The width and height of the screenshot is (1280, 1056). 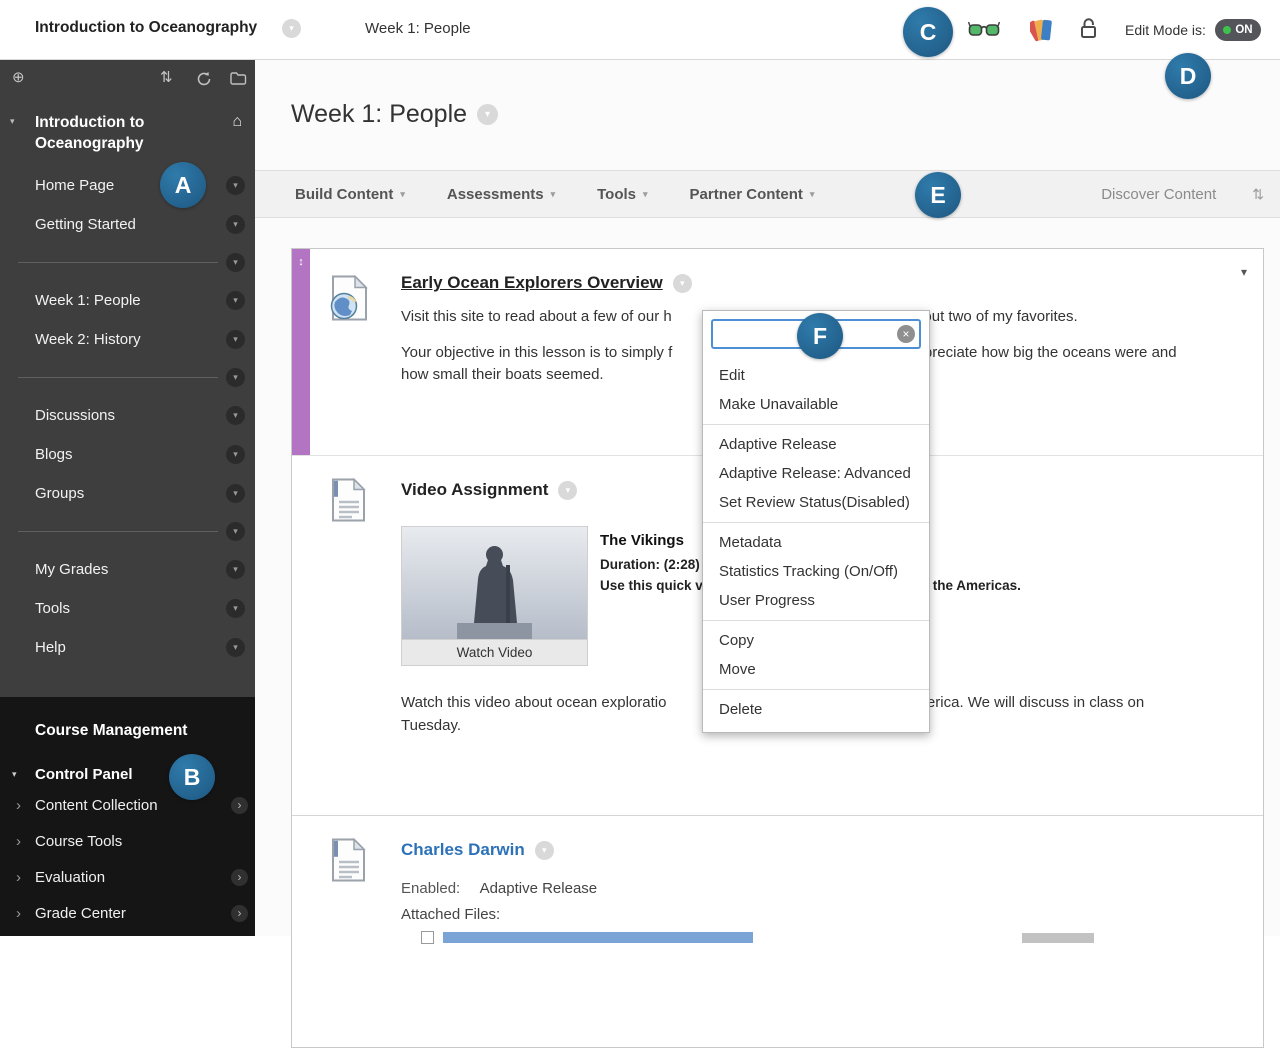 I want to click on sidebar-course-header: ▾ Introduction to Oceanography ⌂, so click(x=127, y=133).